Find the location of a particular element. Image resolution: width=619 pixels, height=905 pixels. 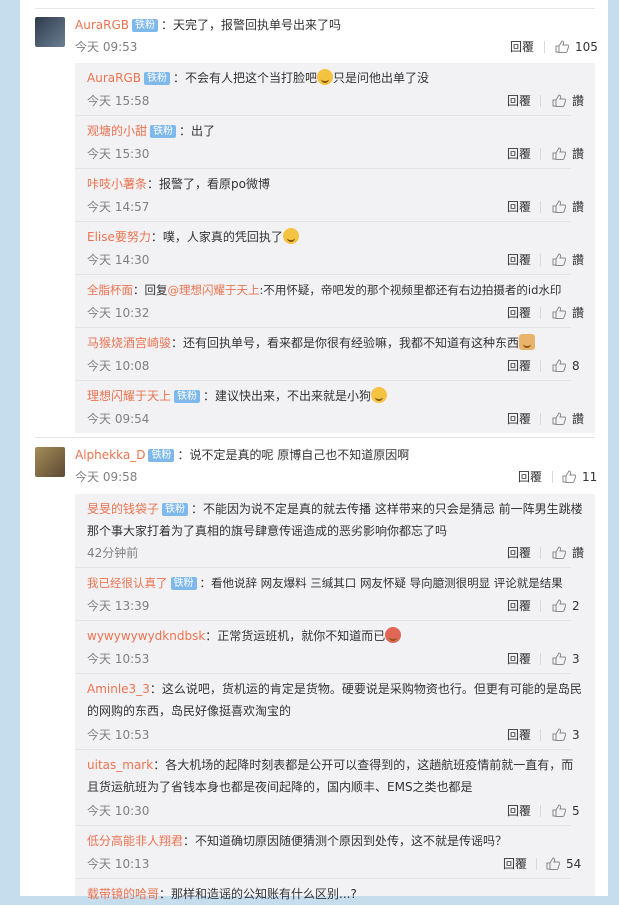

username-link: wywywywydkndbsk is located at coordinates (146, 636).